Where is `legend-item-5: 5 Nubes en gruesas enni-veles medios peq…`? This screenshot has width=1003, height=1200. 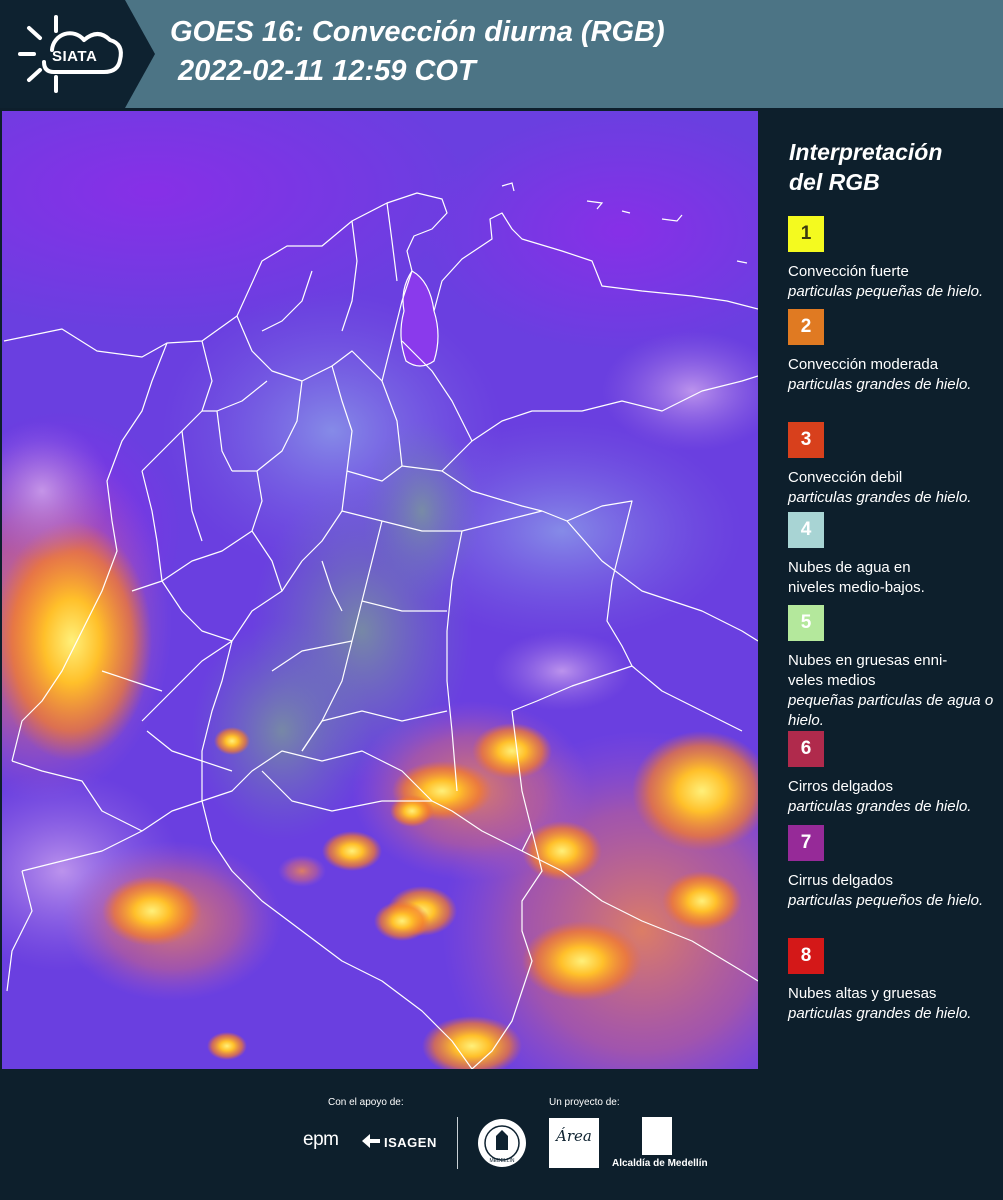 legend-item-5: 5 Nubes en gruesas enni-veles medios peq… is located at coordinates (893, 668).